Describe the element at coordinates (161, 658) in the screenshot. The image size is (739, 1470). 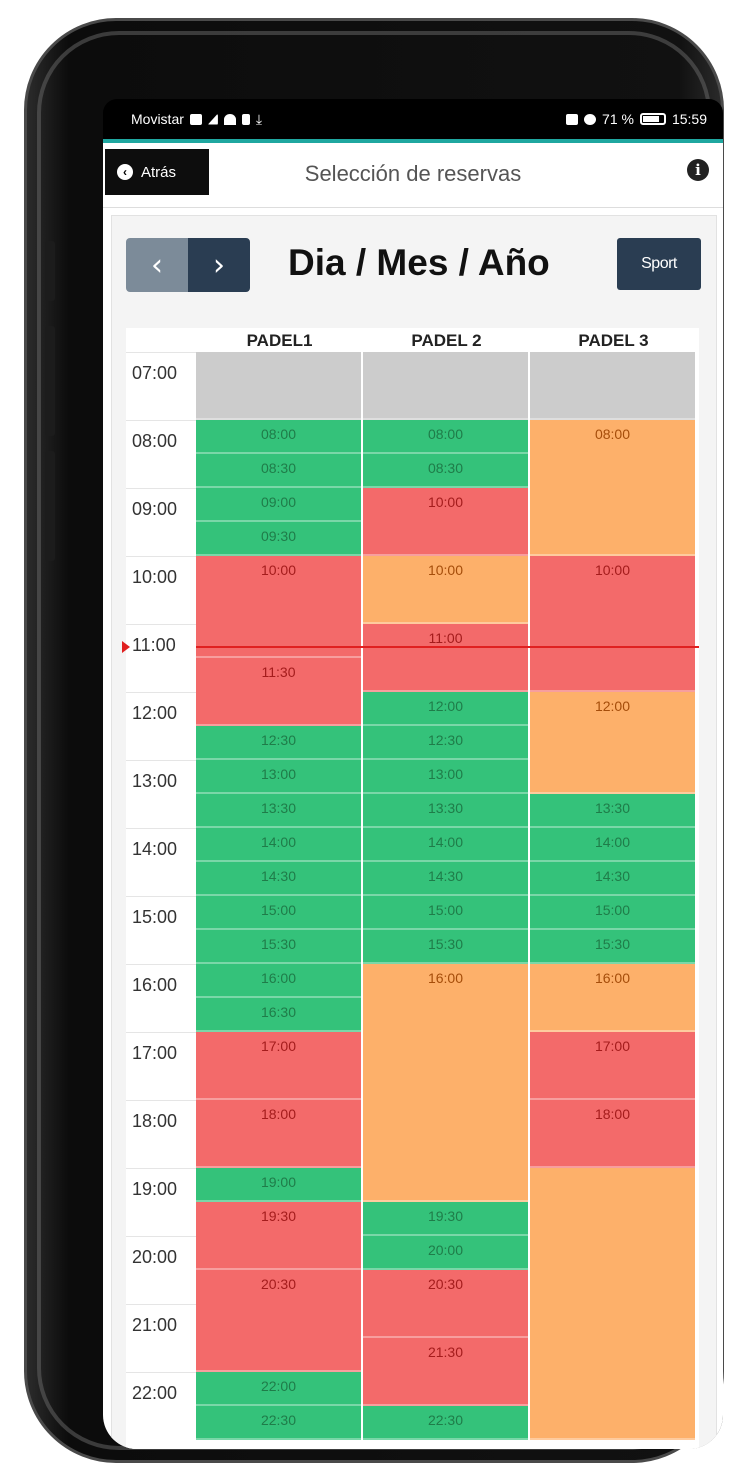
I see `time-label: 11:00` at that location.